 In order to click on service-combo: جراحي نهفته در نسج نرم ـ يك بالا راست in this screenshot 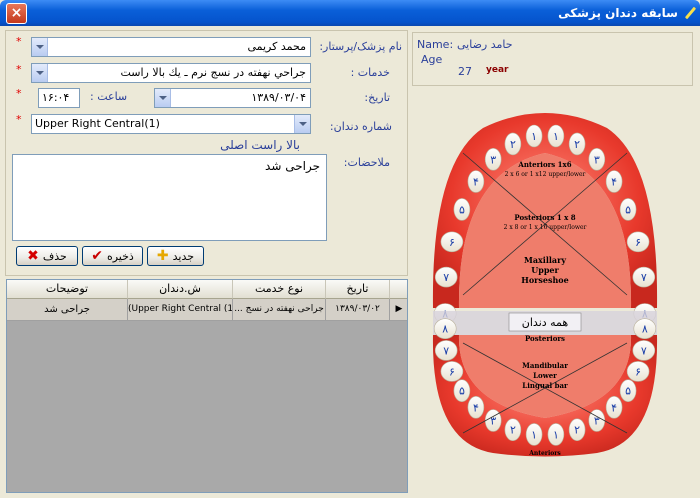, I will do `click(171, 73)`.